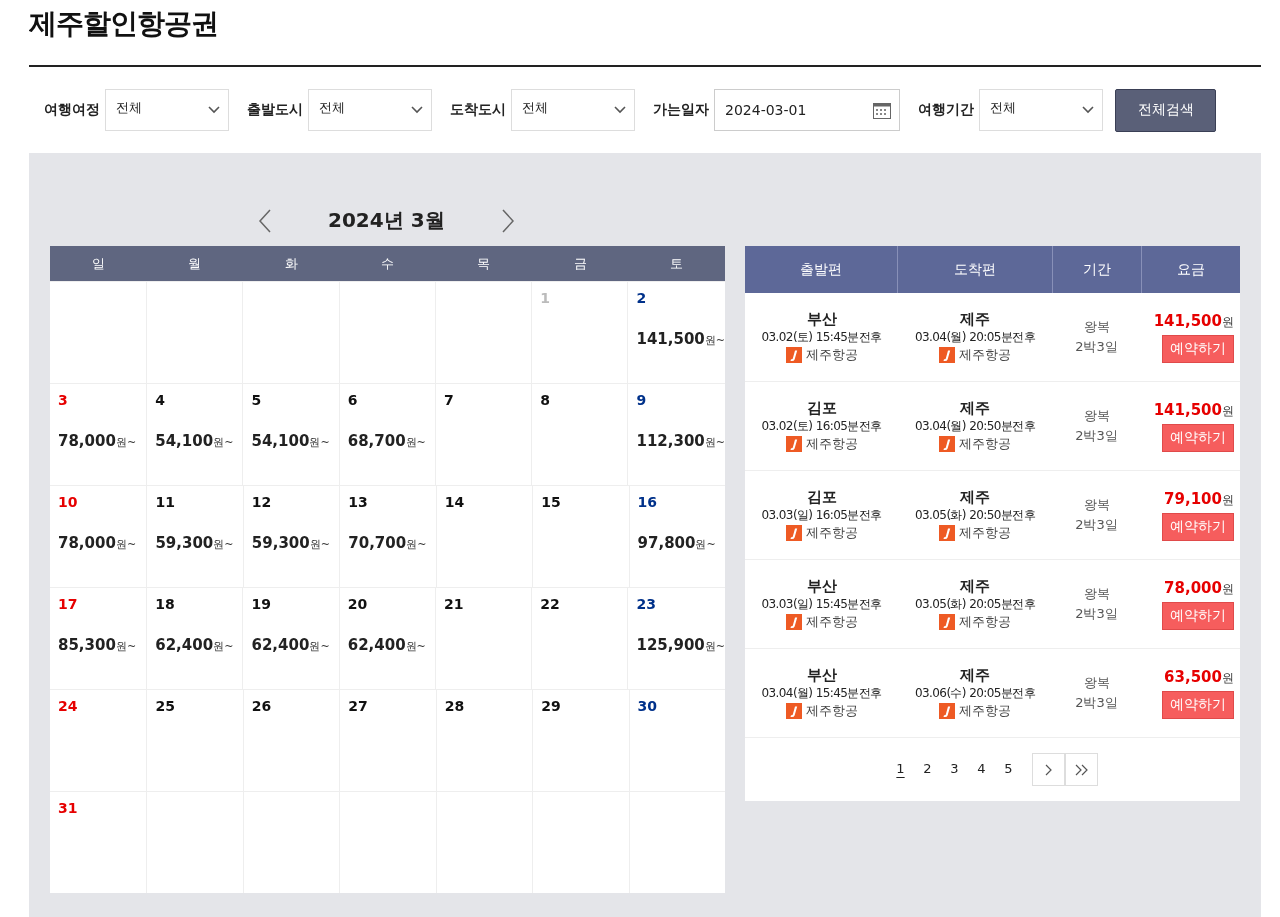 This screenshot has width=1280, height=917. I want to click on fare-price: 79,100원, so click(1199, 499).